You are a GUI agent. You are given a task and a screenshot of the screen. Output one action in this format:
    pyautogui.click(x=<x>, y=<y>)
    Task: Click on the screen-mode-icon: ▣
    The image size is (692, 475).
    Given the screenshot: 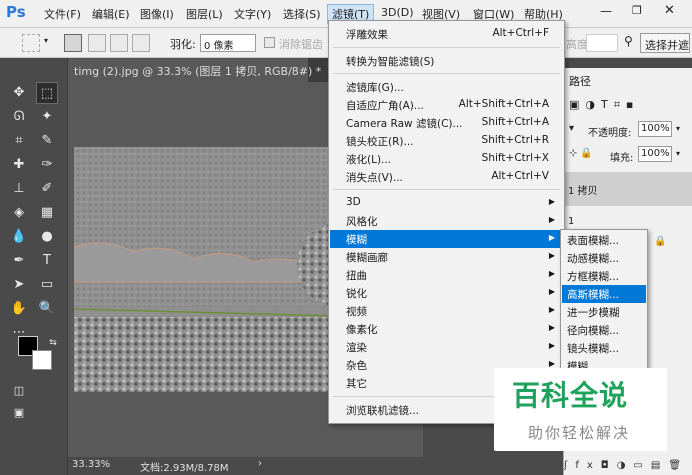 What is the action you would take?
    pyautogui.click(x=19, y=413)
    